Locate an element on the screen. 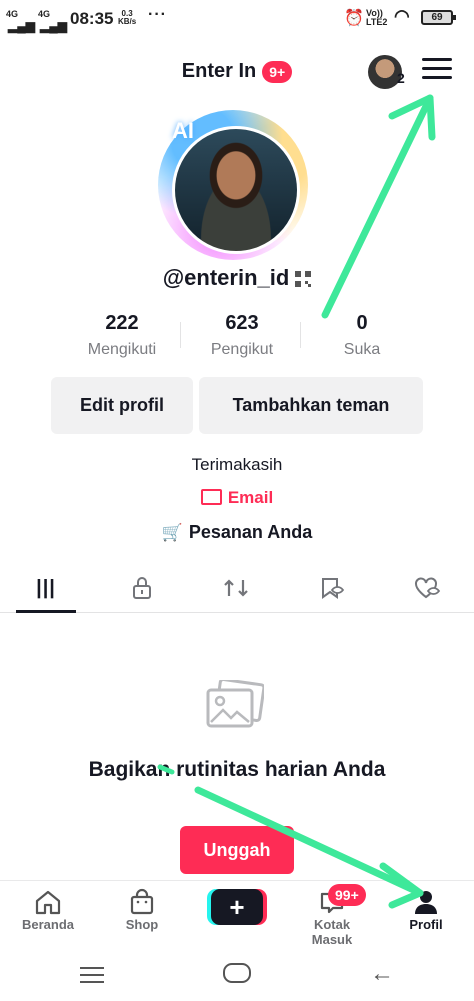  profile-tabs: ||| is located at coordinates (237, 589).